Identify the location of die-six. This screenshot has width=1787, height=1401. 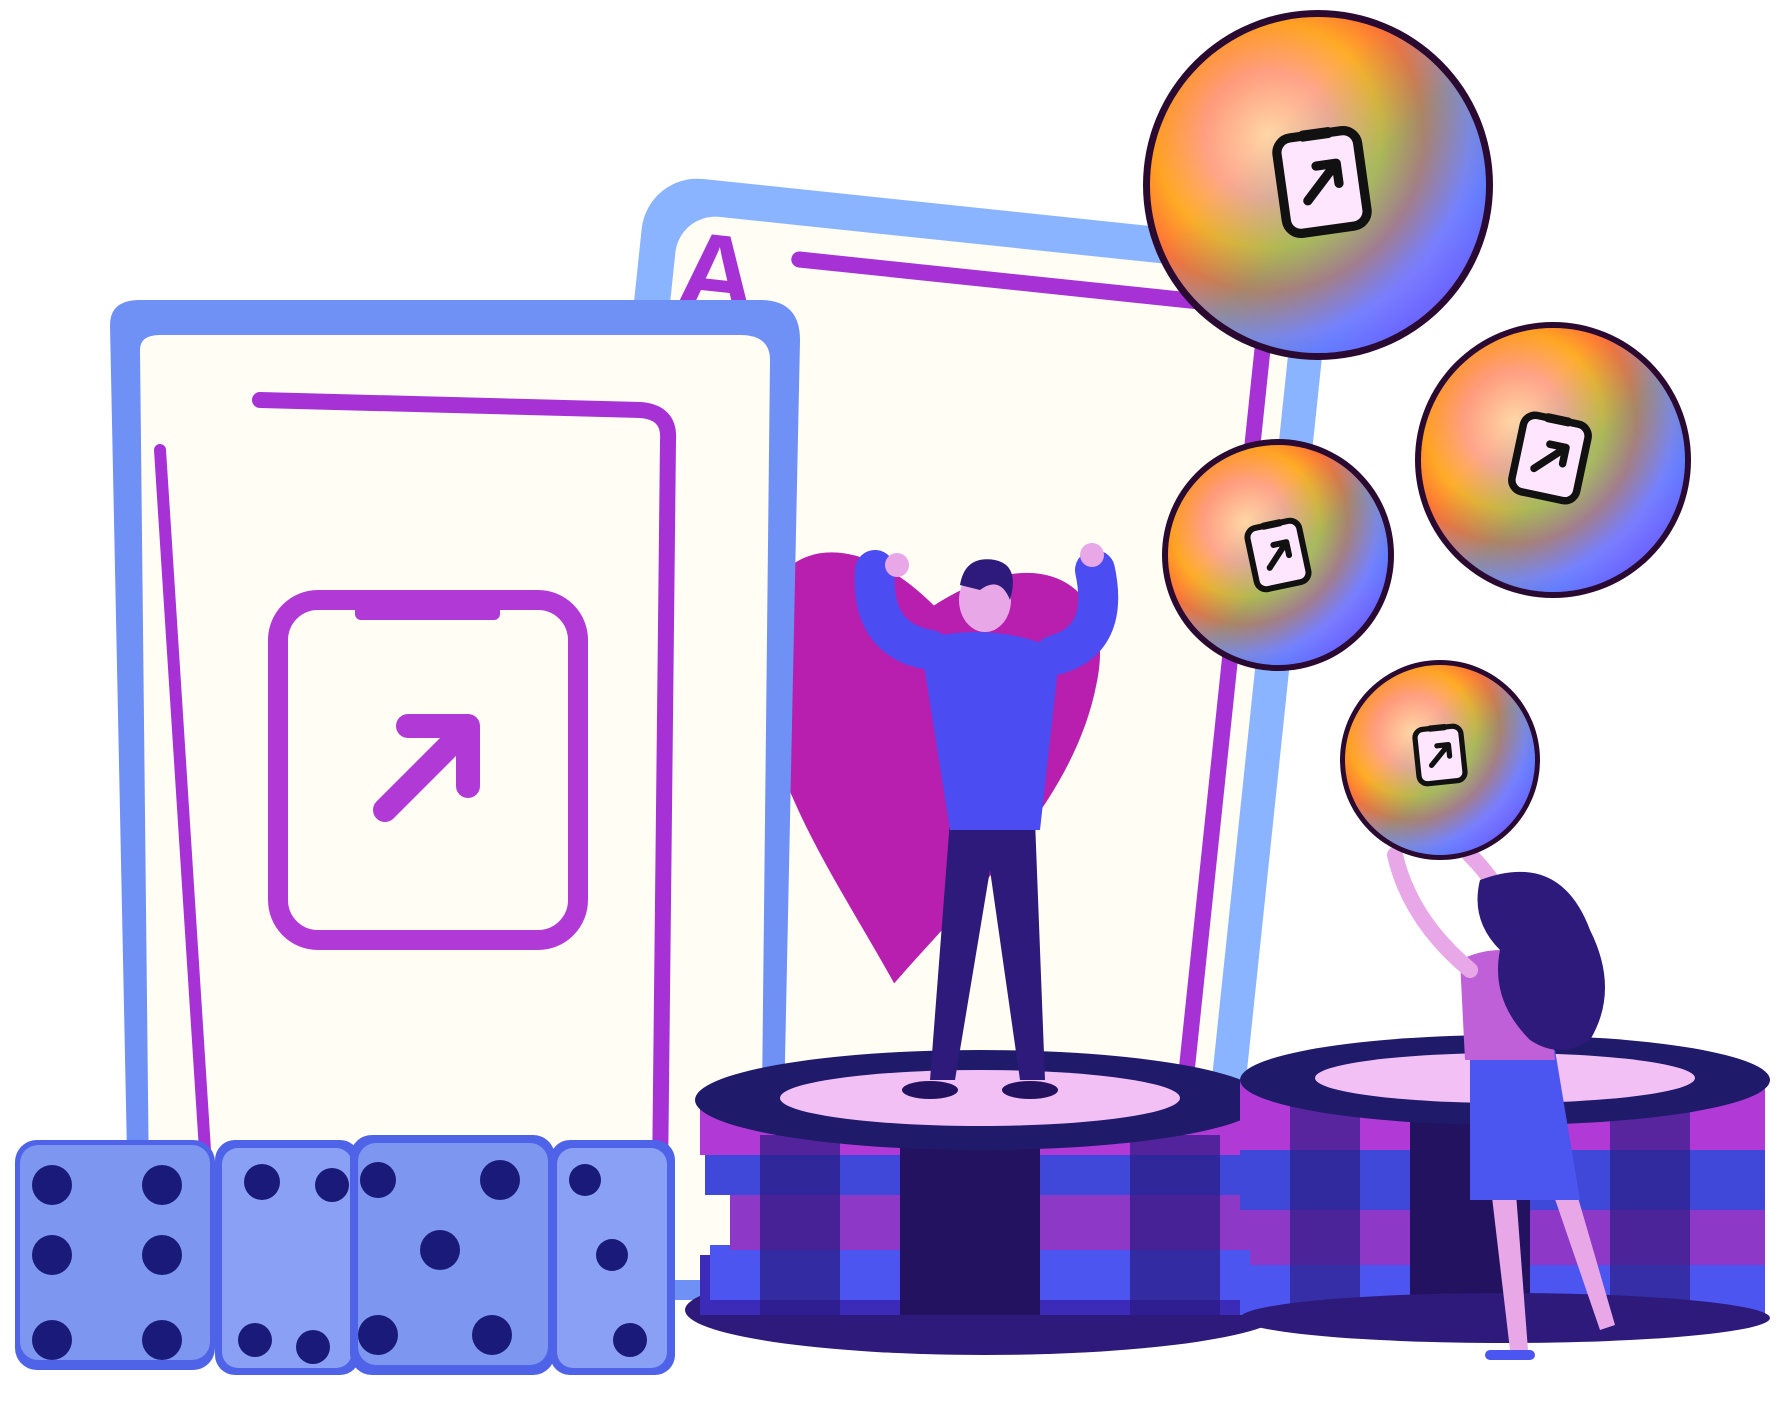
(115, 1255).